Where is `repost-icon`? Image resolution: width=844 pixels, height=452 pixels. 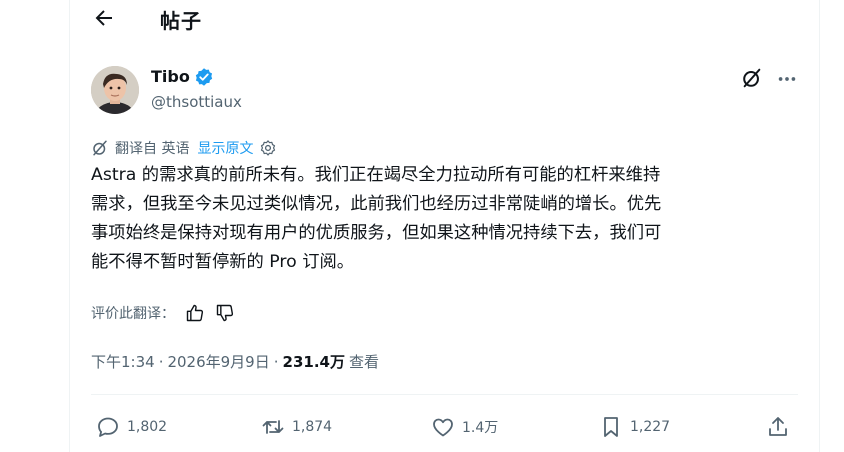
repost-icon is located at coordinates (273, 427).